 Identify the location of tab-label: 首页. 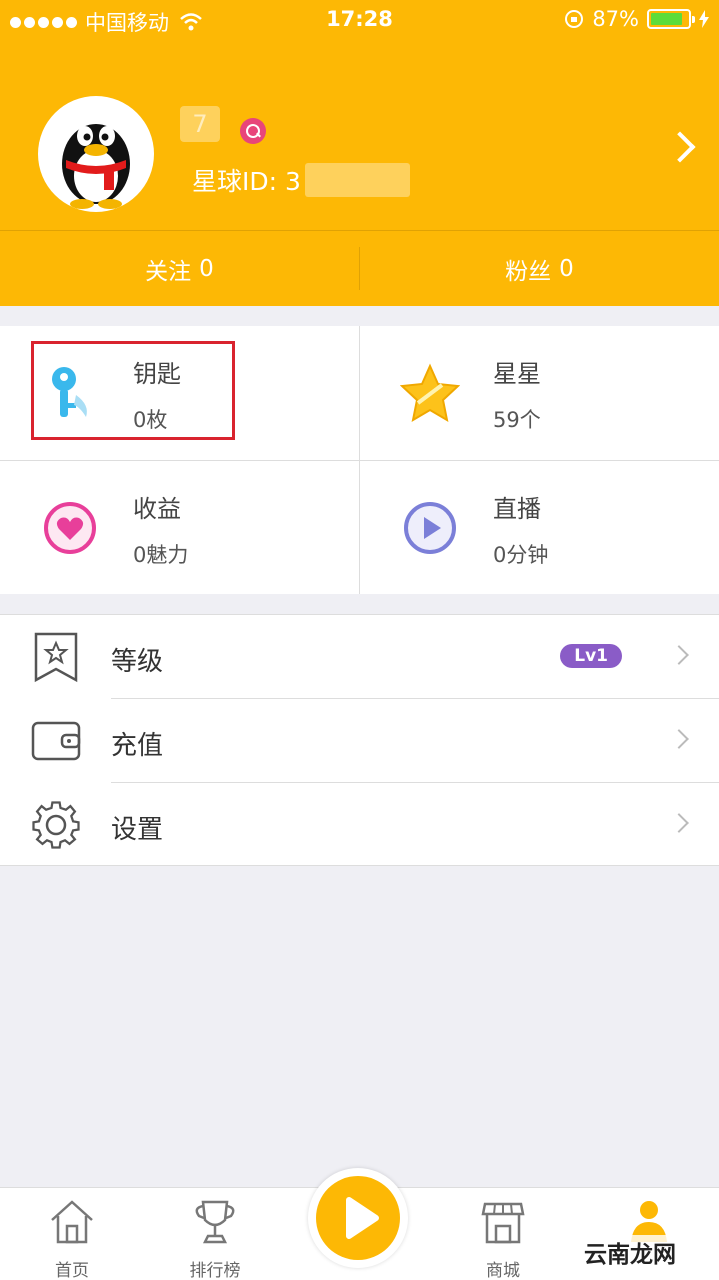
(72, 1270).